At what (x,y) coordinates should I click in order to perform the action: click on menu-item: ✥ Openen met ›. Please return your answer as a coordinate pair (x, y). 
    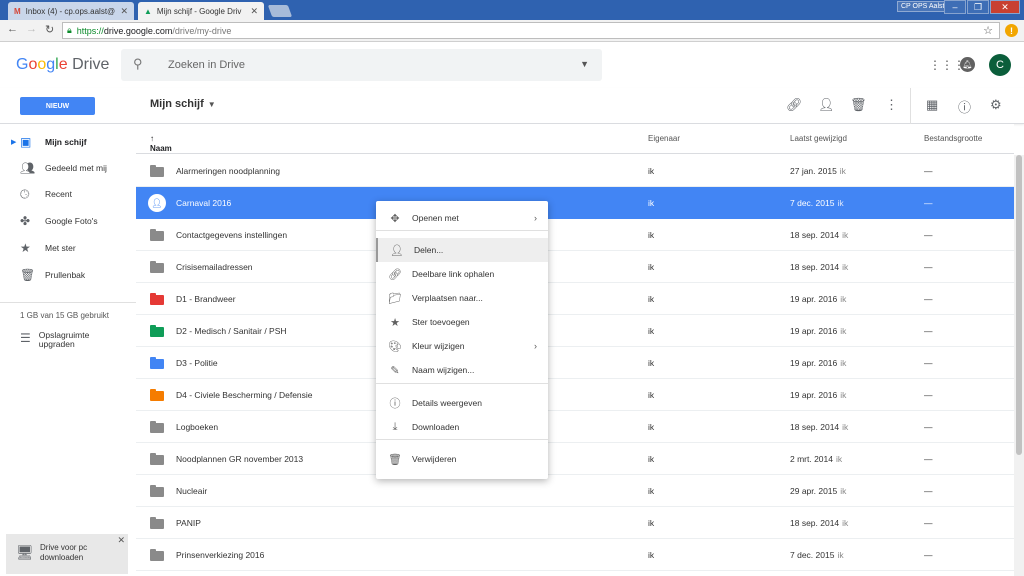
    Looking at the image, I should click on (462, 218).